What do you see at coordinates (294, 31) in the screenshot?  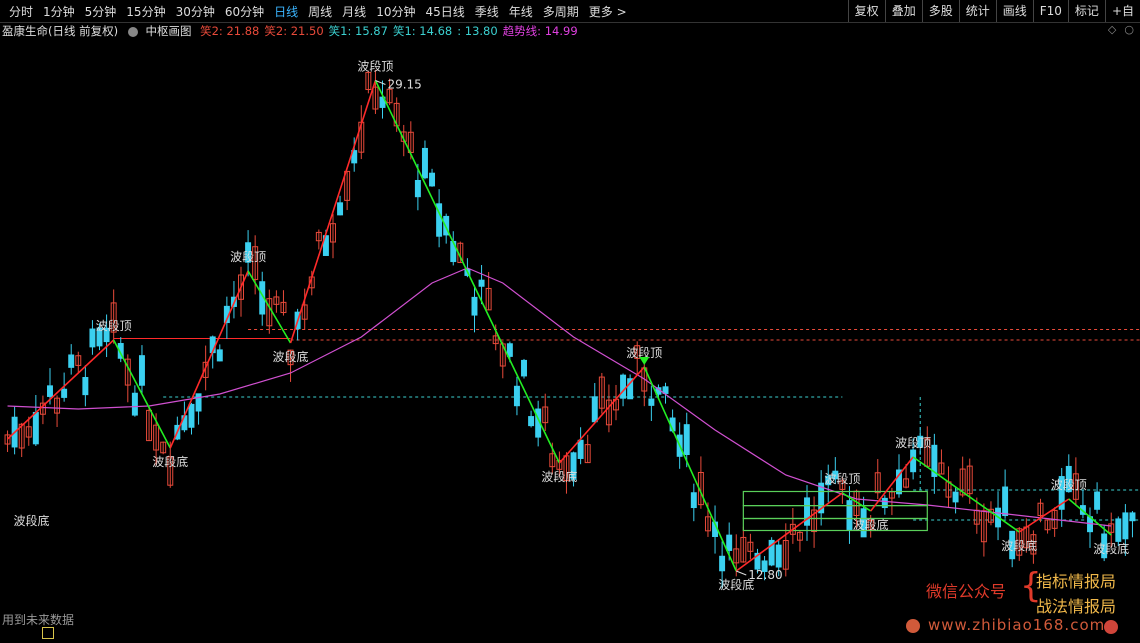 I see `indicator-value-1: 笑2: 21.50` at bounding box center [294, 31].